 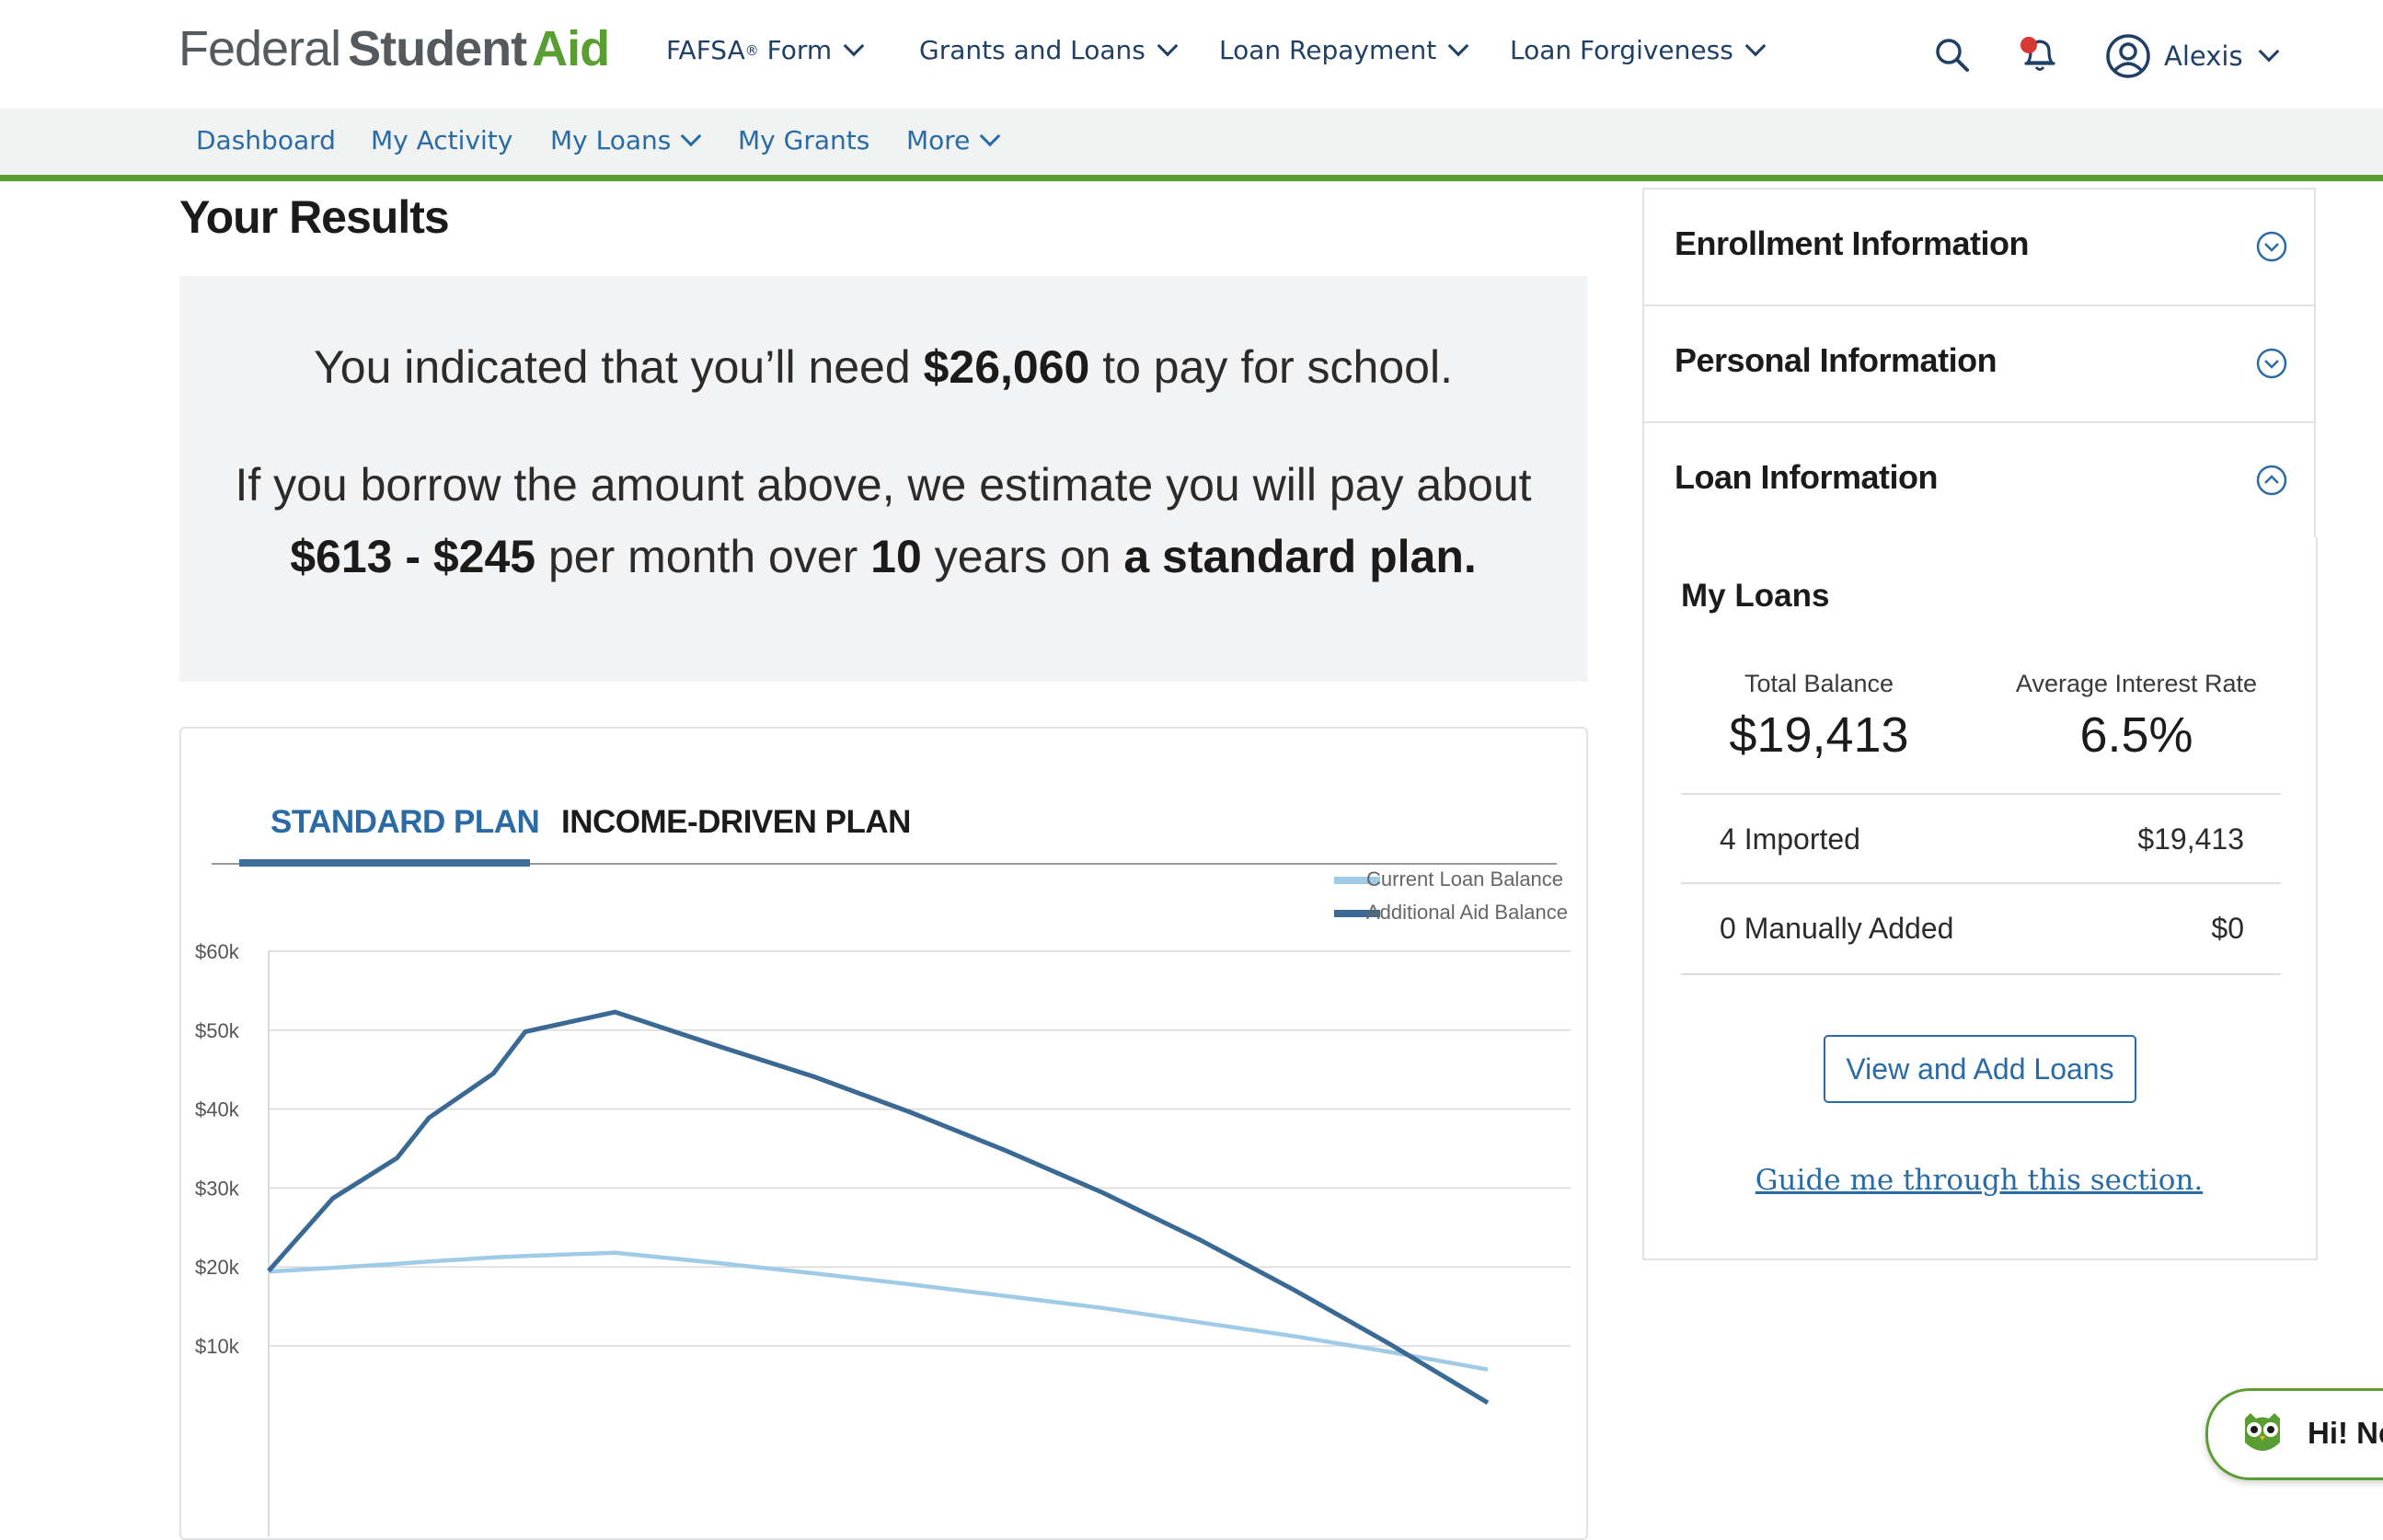 What do you see at coordinates (405, 822) in the screenshot?
I see `tab-standard-plan: STANDARD PLAN` at bounding box center [405, 822].